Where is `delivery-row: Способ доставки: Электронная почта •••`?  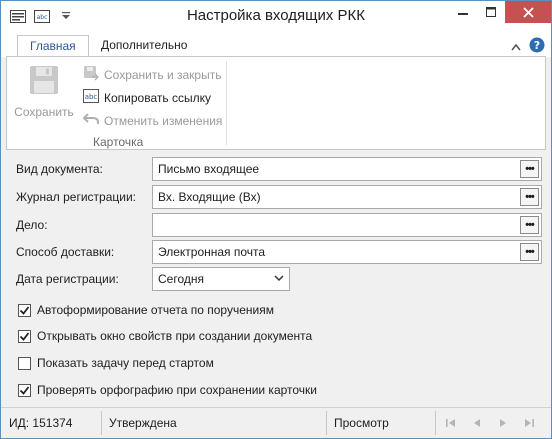 delivery-row: Способ доставки: Электронная почта ••• is located at coordinates (276, 252).